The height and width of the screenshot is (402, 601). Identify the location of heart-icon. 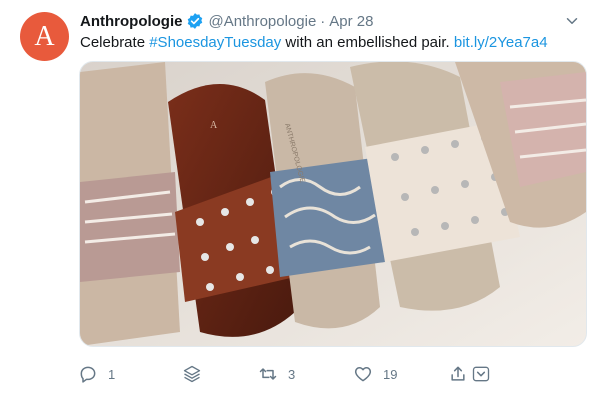
(363, 374).